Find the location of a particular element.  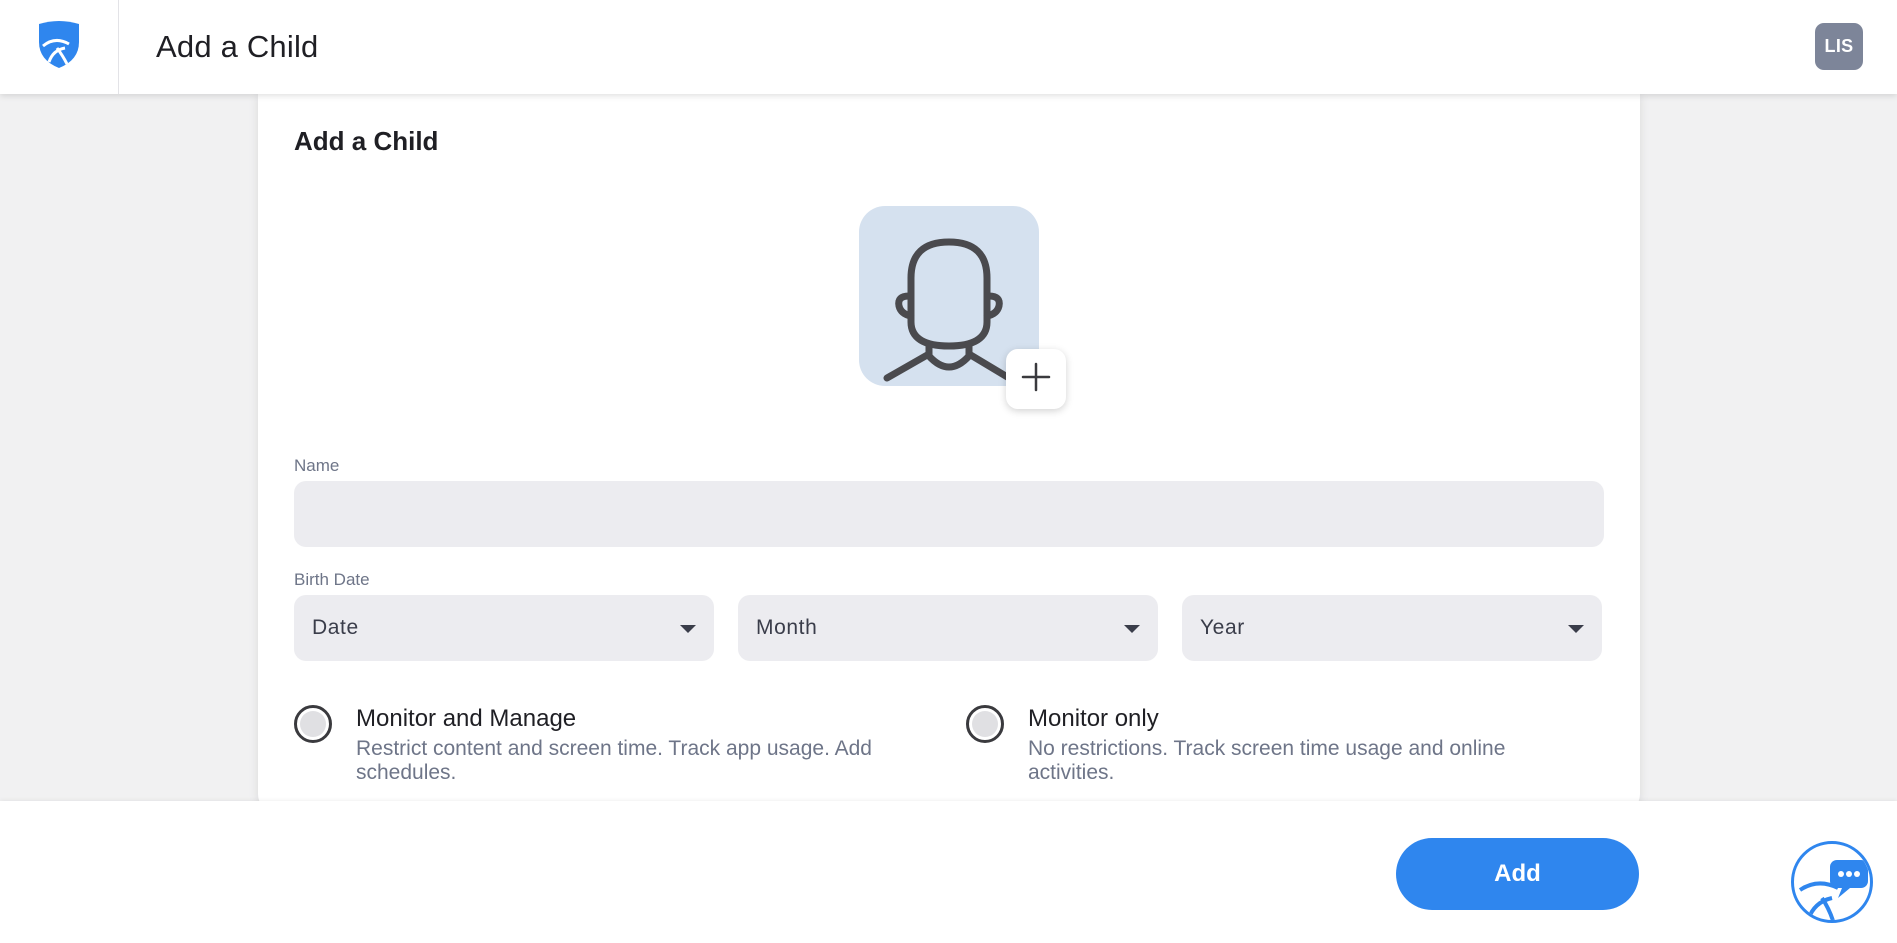

monitor-manage-radio is located at coordinates (313, 724).